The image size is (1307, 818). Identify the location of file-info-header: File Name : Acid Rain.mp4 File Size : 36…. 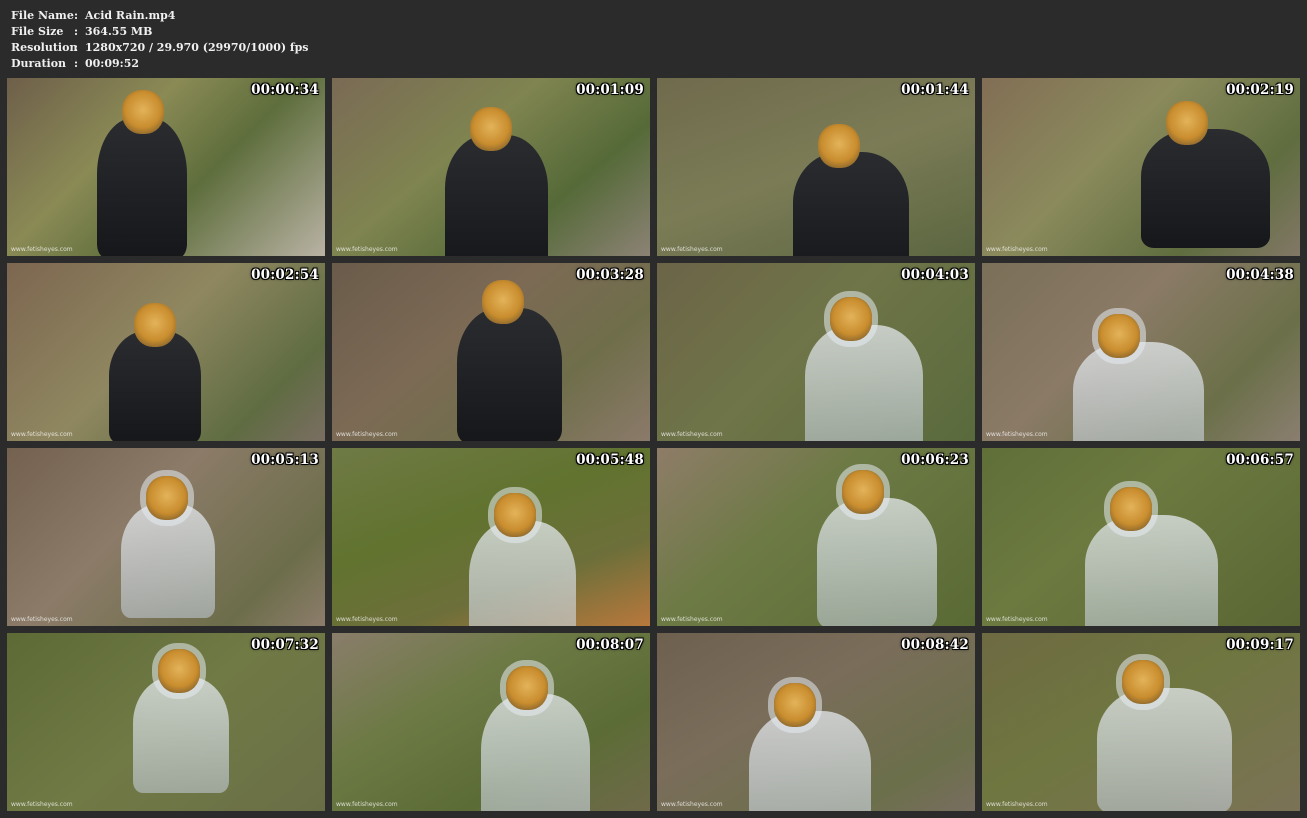
(160, 40).